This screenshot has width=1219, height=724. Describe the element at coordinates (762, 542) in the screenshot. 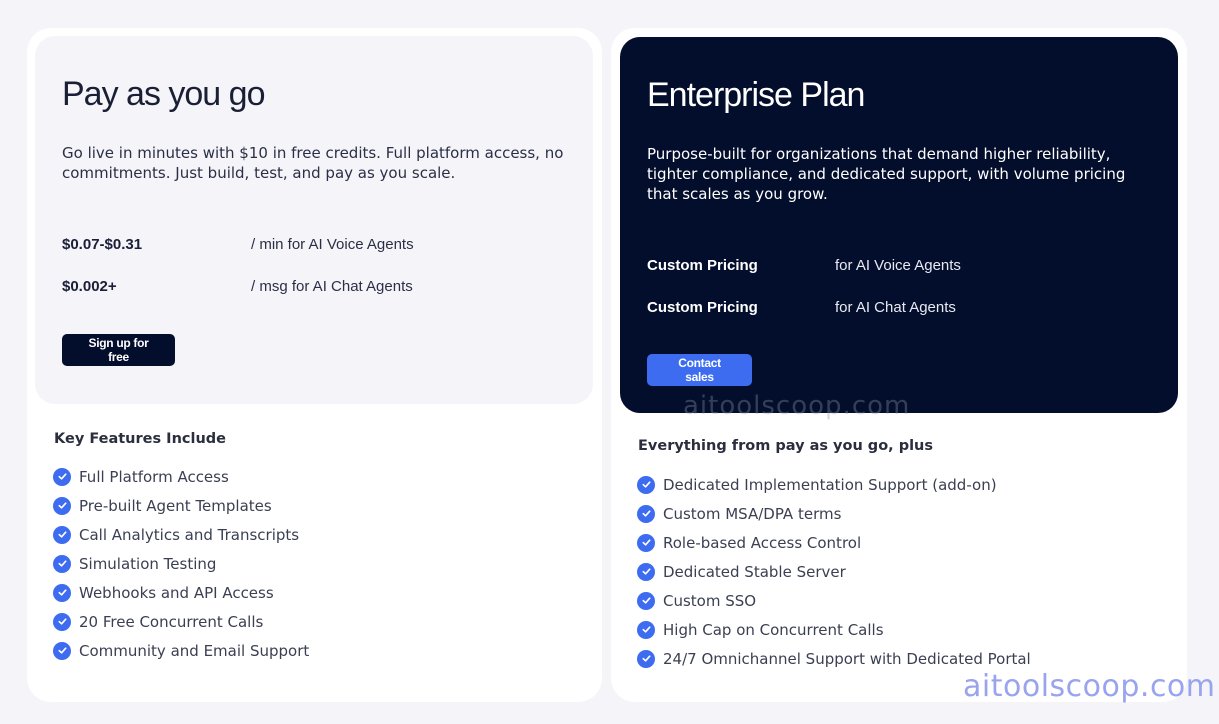

I see `feature-label: Role-based Access Control` at that location.